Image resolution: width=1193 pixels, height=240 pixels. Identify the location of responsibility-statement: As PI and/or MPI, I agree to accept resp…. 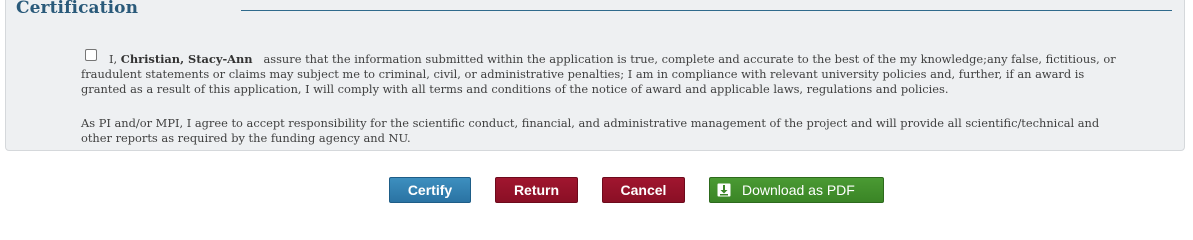
(590, 130).